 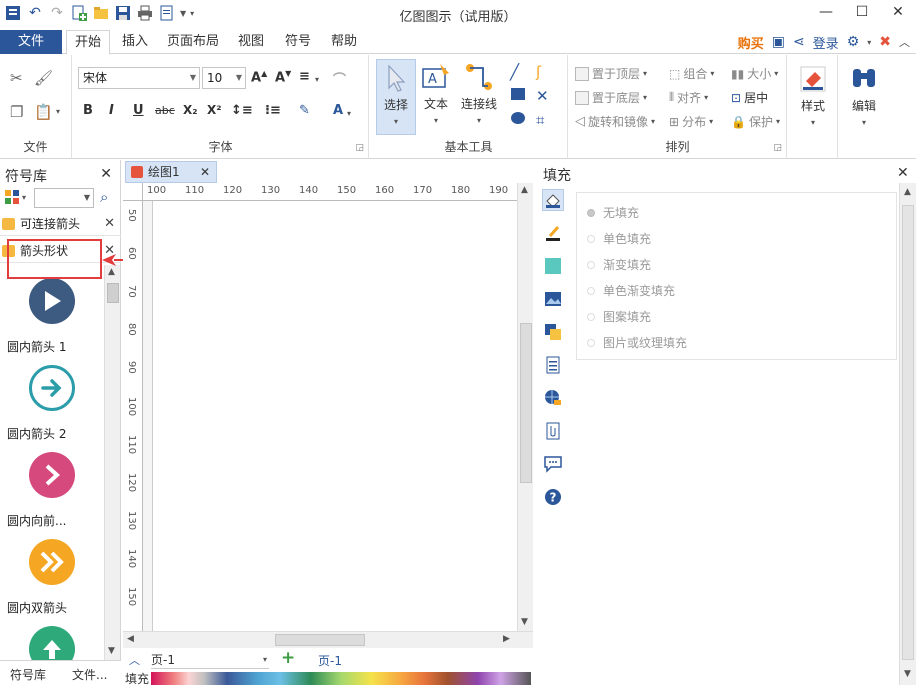 I want to click on font-color-icon: A, so click(x=338, y=110).